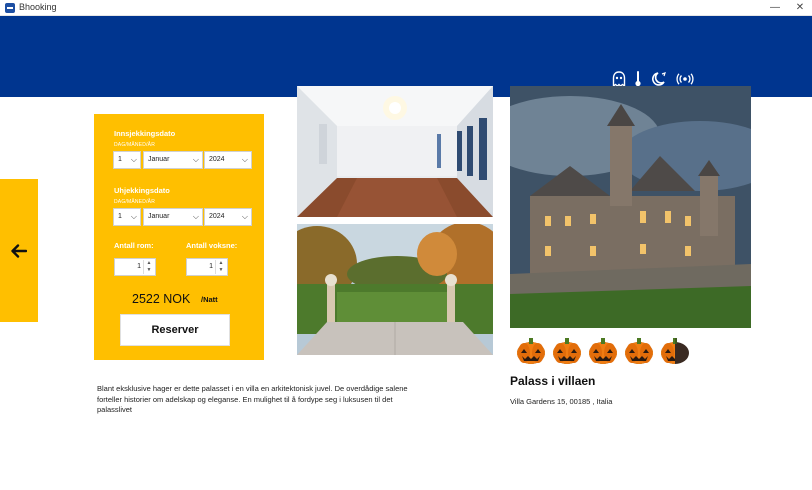 The image size is (812, 490). Describe the element at coordinates (212, 245) in the screenshot. I see `adults-label: Antall voksne:` at that location.